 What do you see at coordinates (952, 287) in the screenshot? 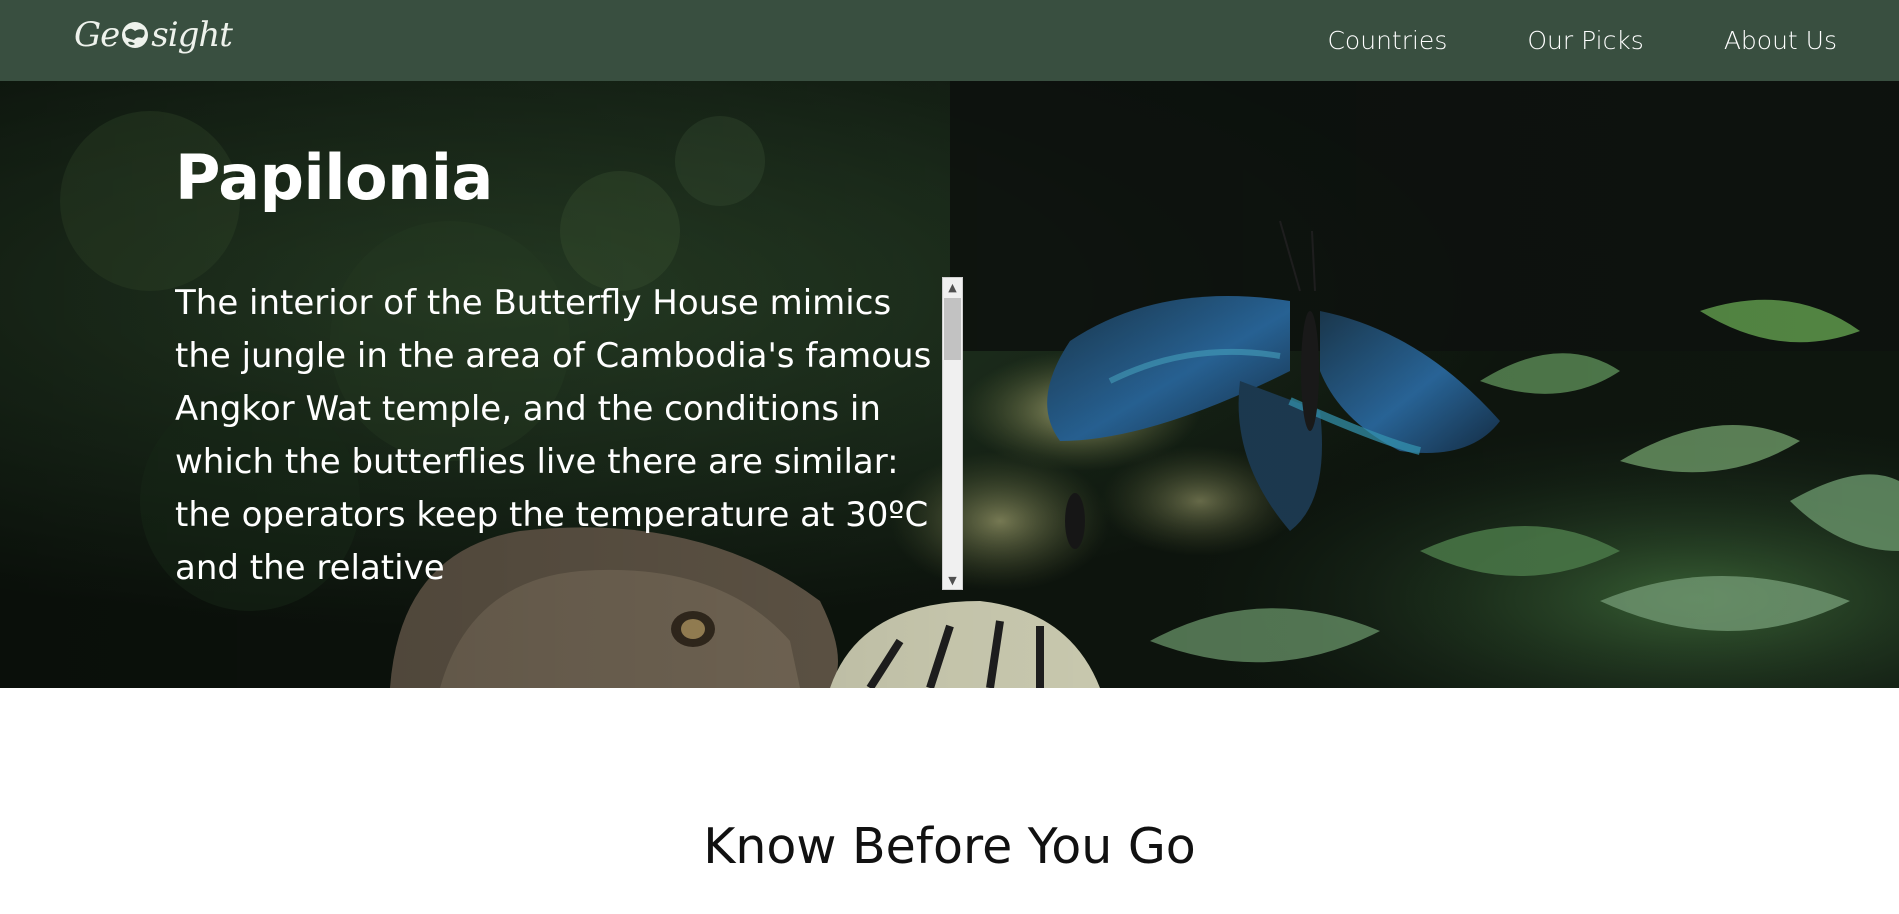
I see `chevron-up-icon: ▲` at bounding box center [952, 287].